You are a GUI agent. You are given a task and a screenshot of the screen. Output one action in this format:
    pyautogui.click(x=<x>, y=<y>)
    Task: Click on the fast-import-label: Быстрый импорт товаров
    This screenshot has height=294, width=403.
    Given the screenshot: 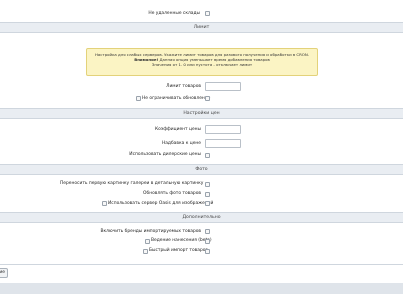 What is the action you would take?
    pyautogui.click(x=178, y=250)
    